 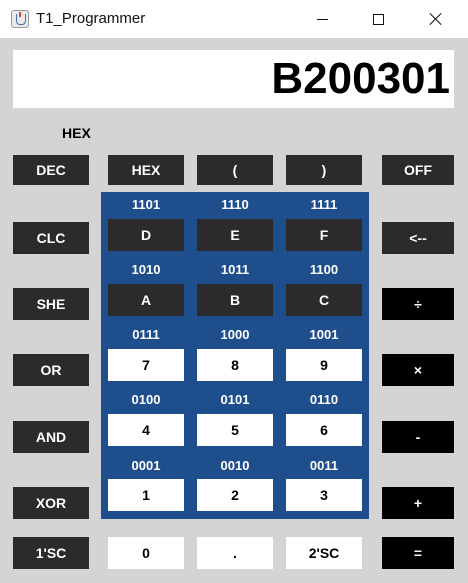 I want to click on minimize-button, so click(x=322, y=19).